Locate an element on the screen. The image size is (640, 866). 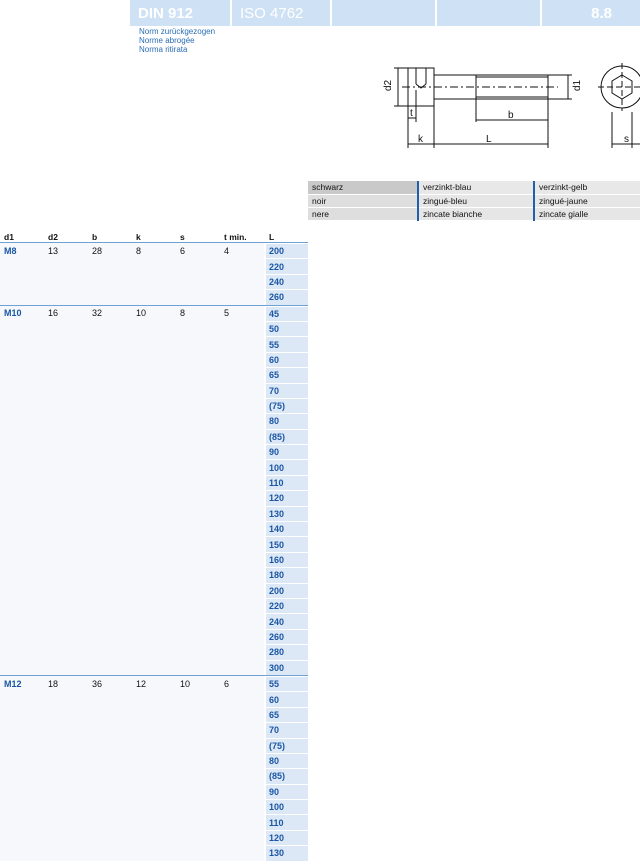
table-row: 160 is located at coordinates (154, 559).